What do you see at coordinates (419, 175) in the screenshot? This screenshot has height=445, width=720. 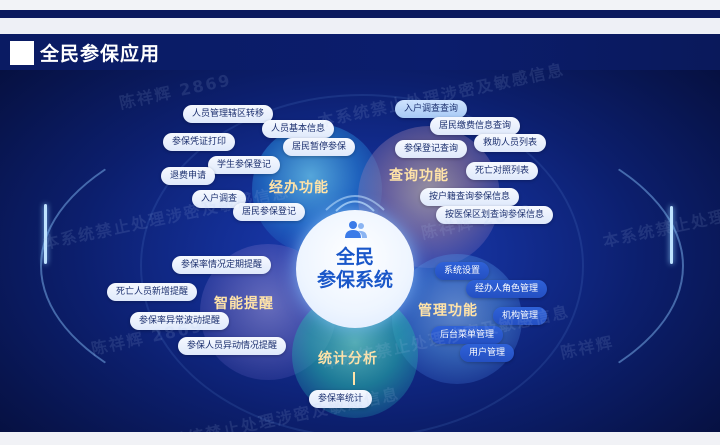 I see `category-chaxun: 查询功能` at bounding box center [419, 175].